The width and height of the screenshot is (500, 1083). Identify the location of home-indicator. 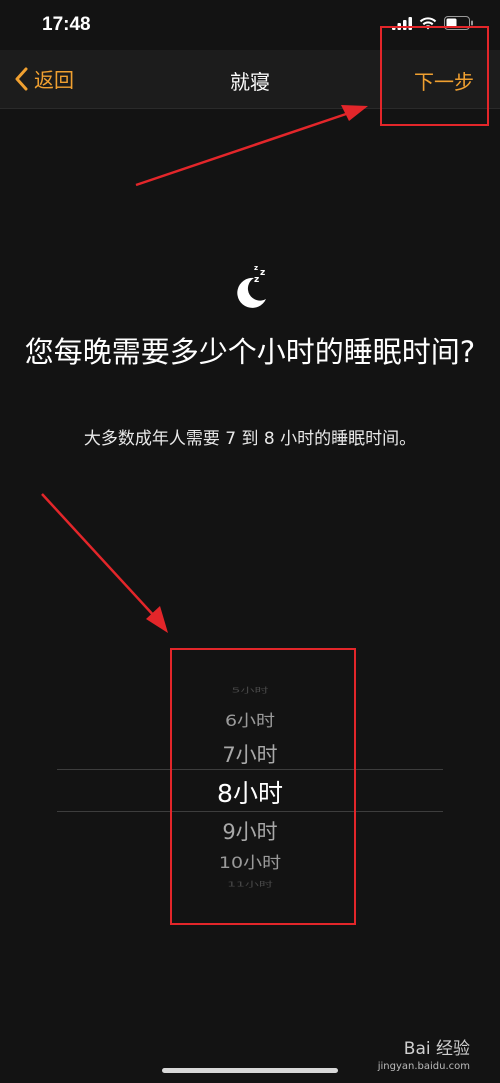
(250, 1070).